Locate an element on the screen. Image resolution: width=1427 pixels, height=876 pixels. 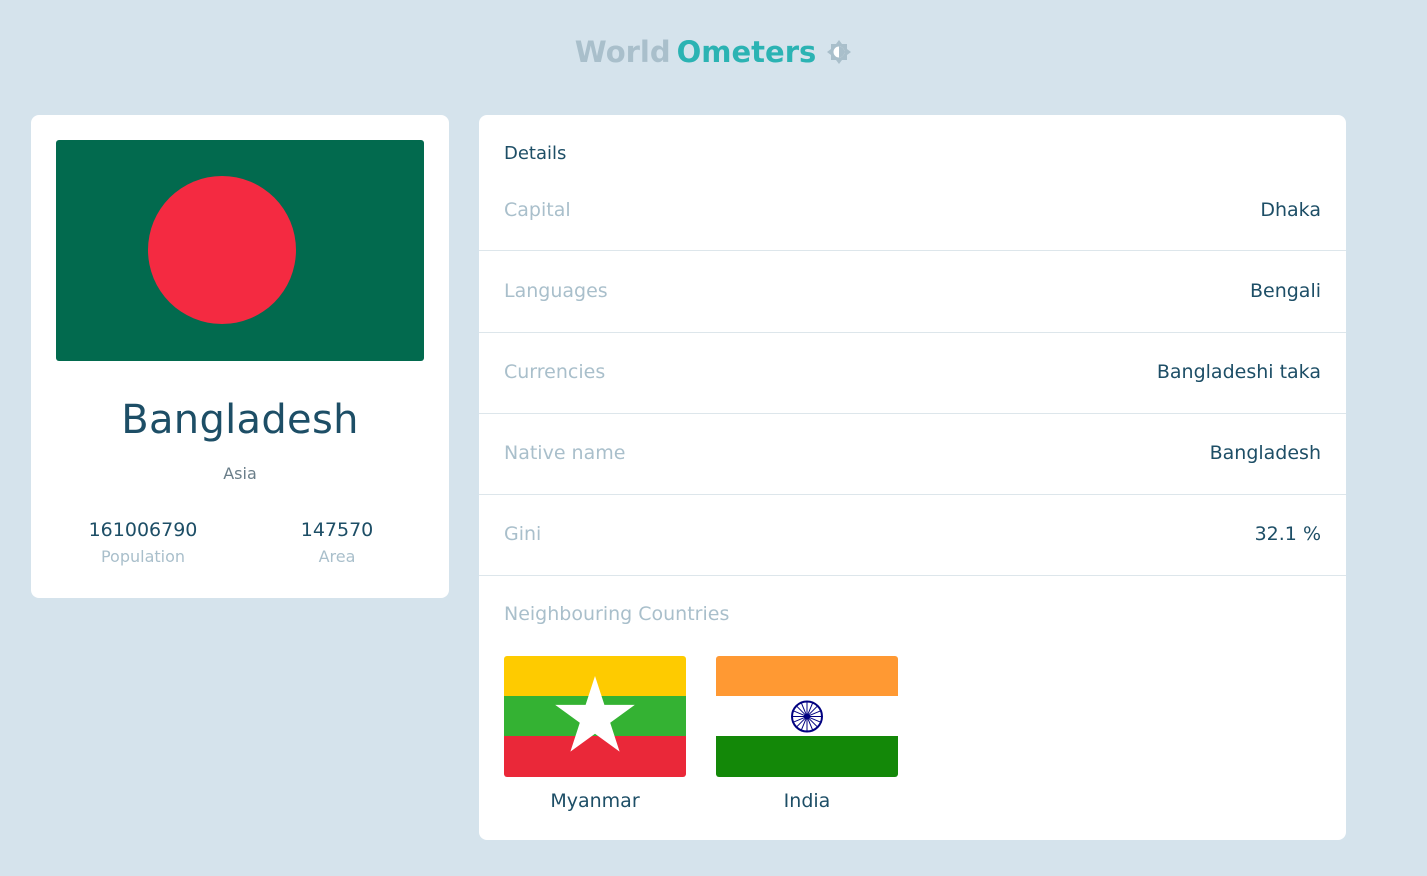
logo: World Ometers is located at coordinates (714, 52).